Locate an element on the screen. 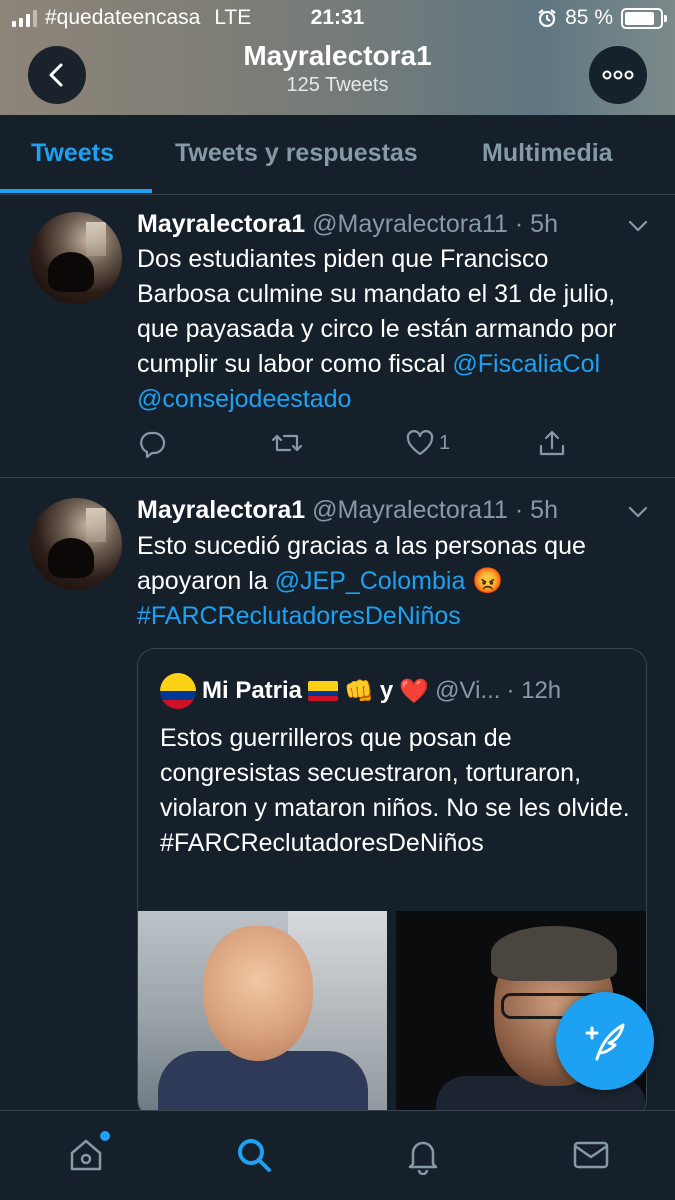 This screenshot has height=1200, width=675. bottom-navigation is located at coordinates (337, 1155).